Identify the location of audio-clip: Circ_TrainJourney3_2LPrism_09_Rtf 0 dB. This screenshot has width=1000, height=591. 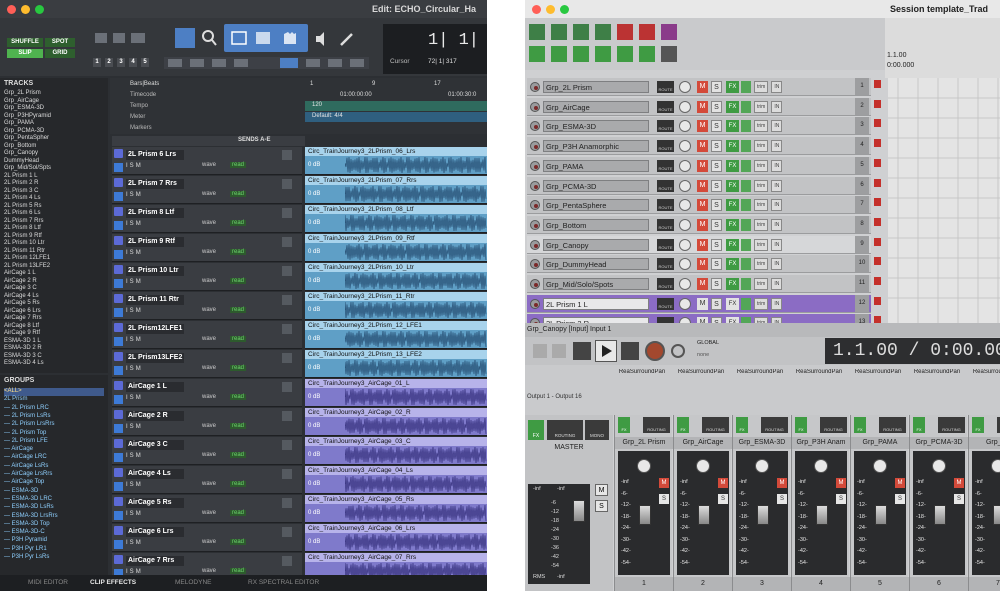
(396, 248).